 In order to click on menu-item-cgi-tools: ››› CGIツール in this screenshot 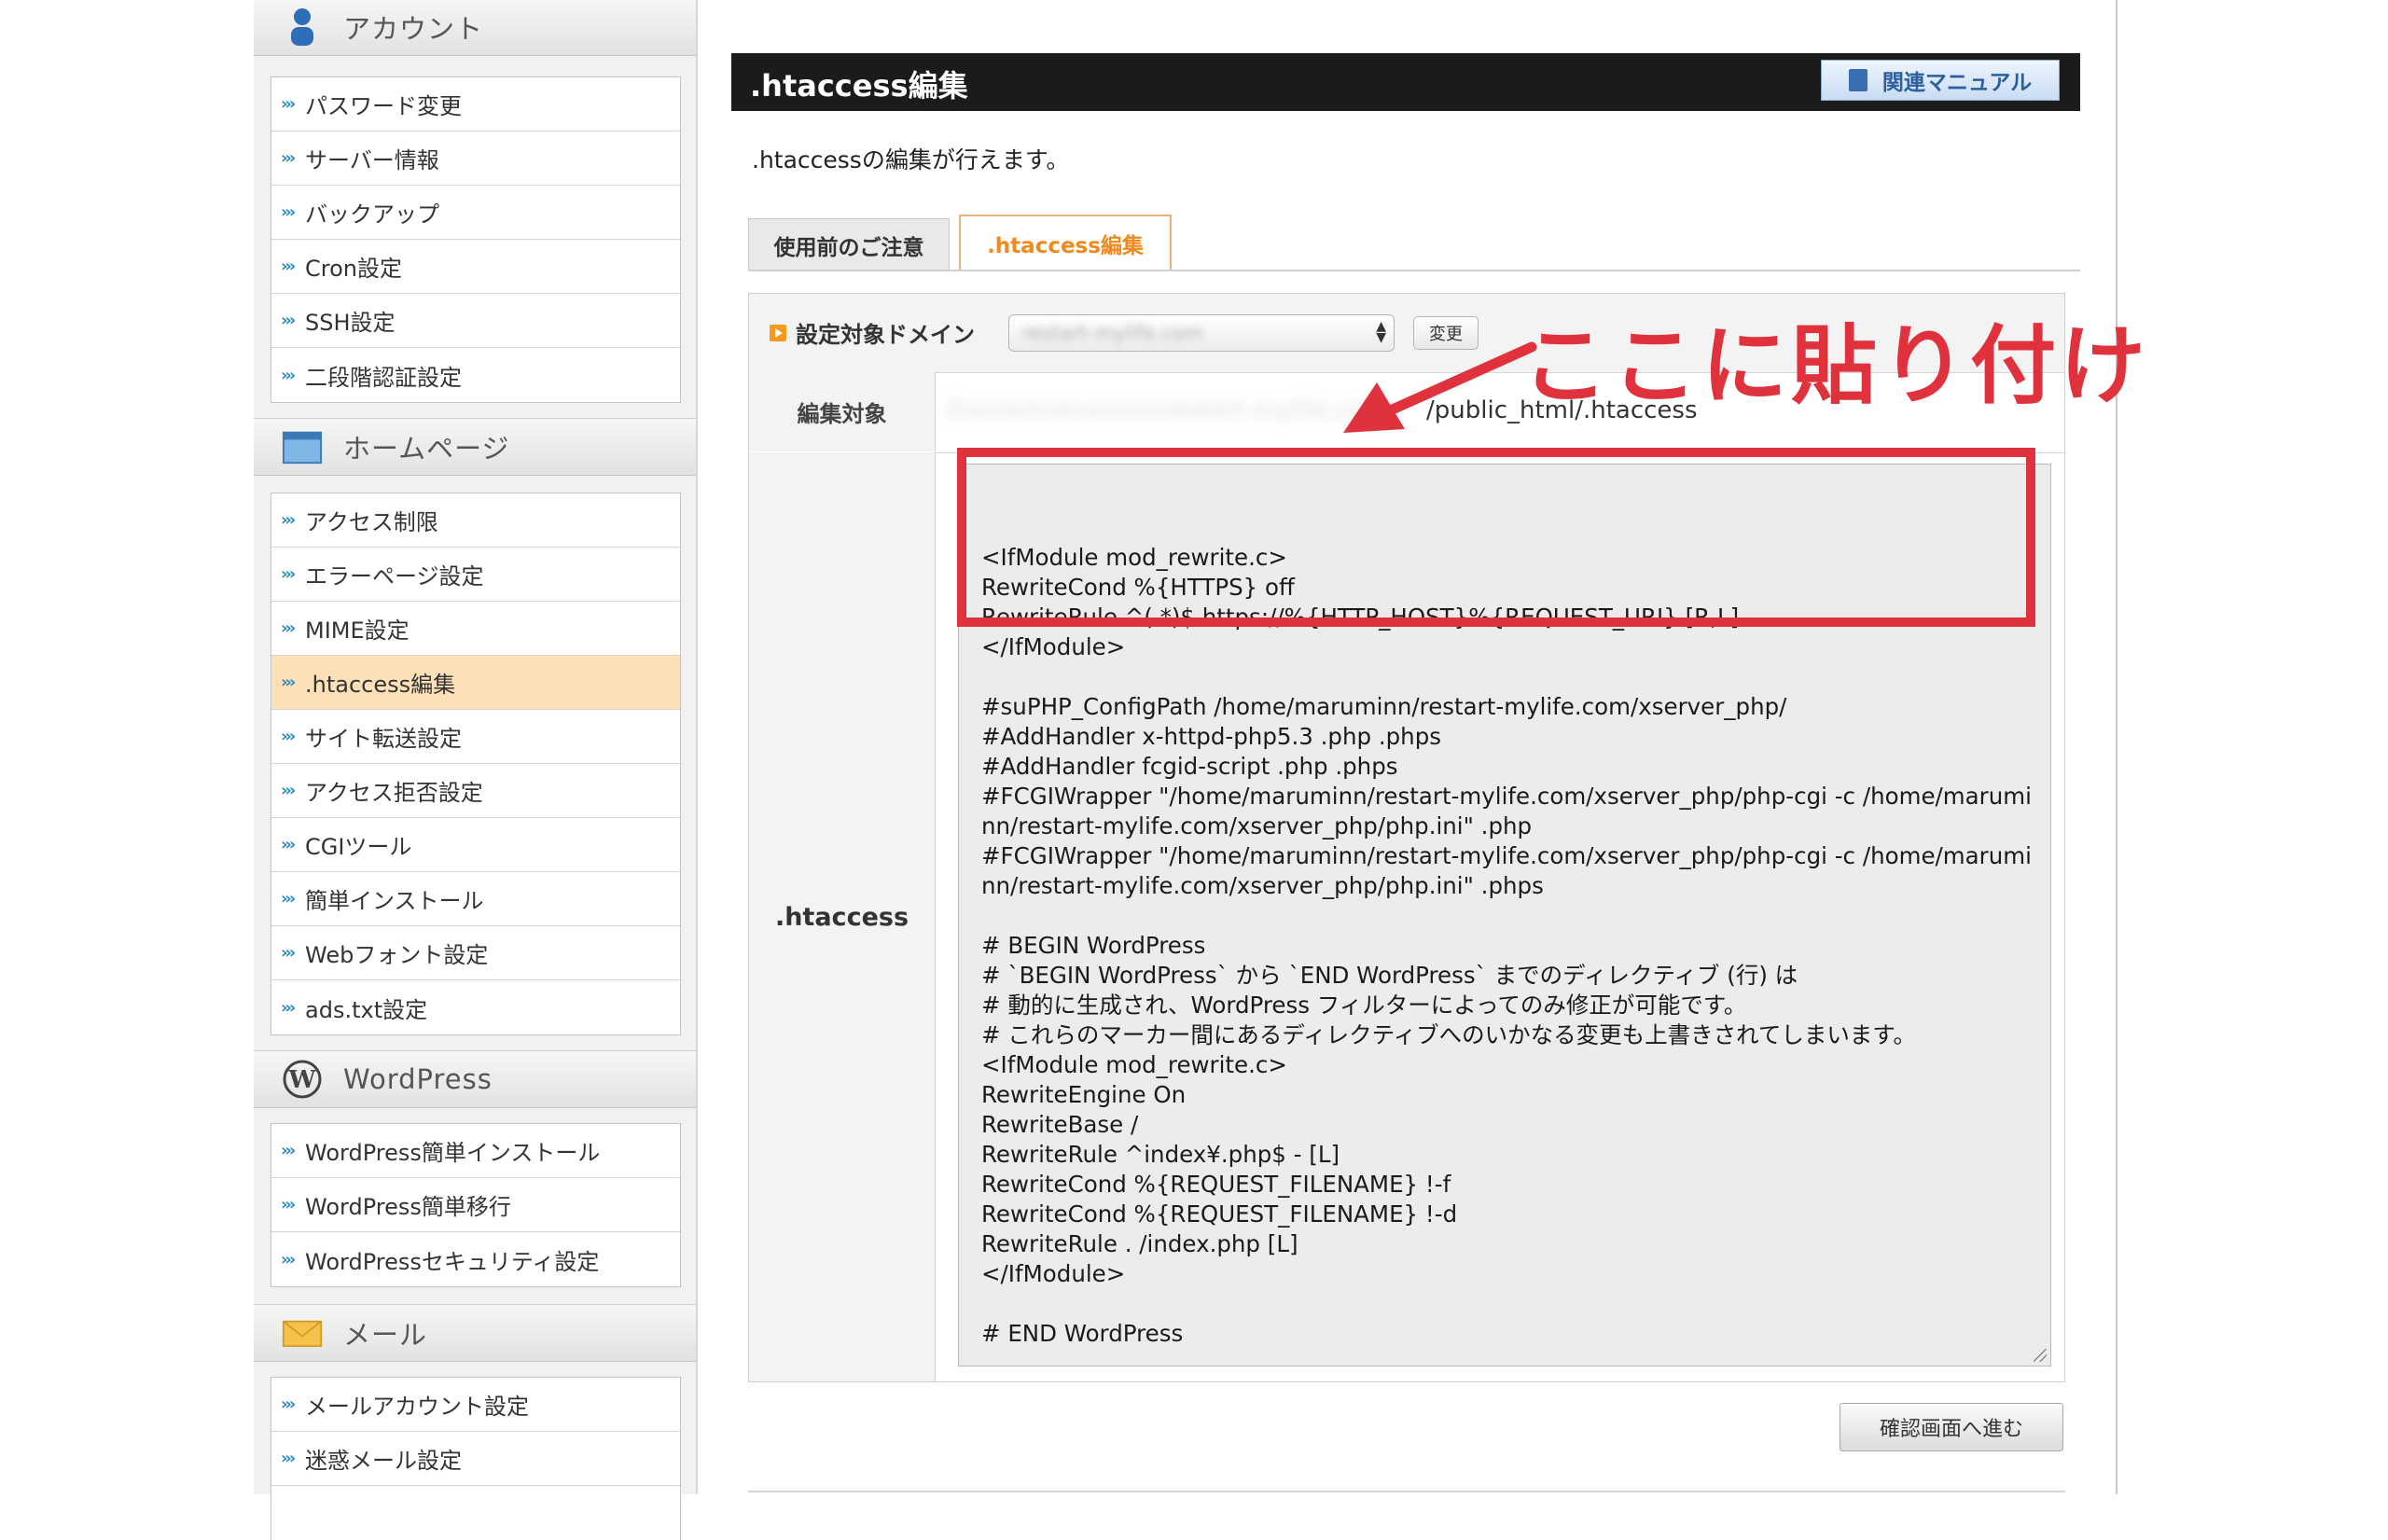, I will do `click(475, 845)`.